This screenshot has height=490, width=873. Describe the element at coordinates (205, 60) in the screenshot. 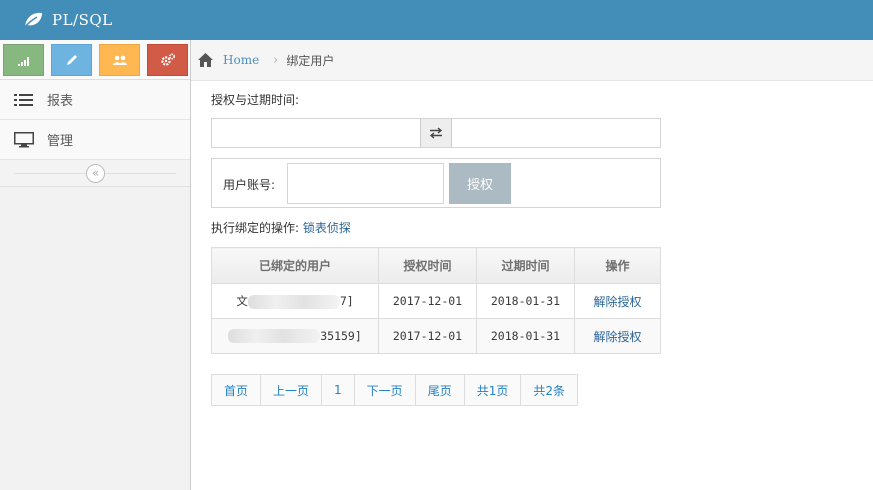

I see `home-icon` at that location.